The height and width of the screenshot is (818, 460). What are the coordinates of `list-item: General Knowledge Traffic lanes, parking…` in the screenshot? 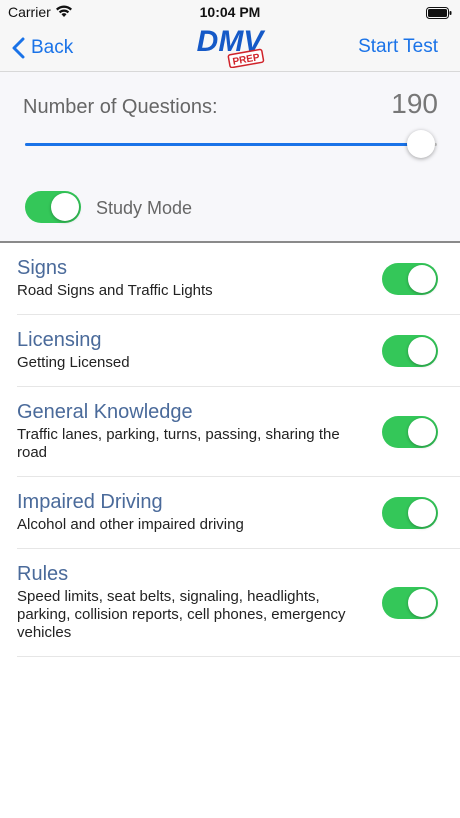 It's located at (238, 432).